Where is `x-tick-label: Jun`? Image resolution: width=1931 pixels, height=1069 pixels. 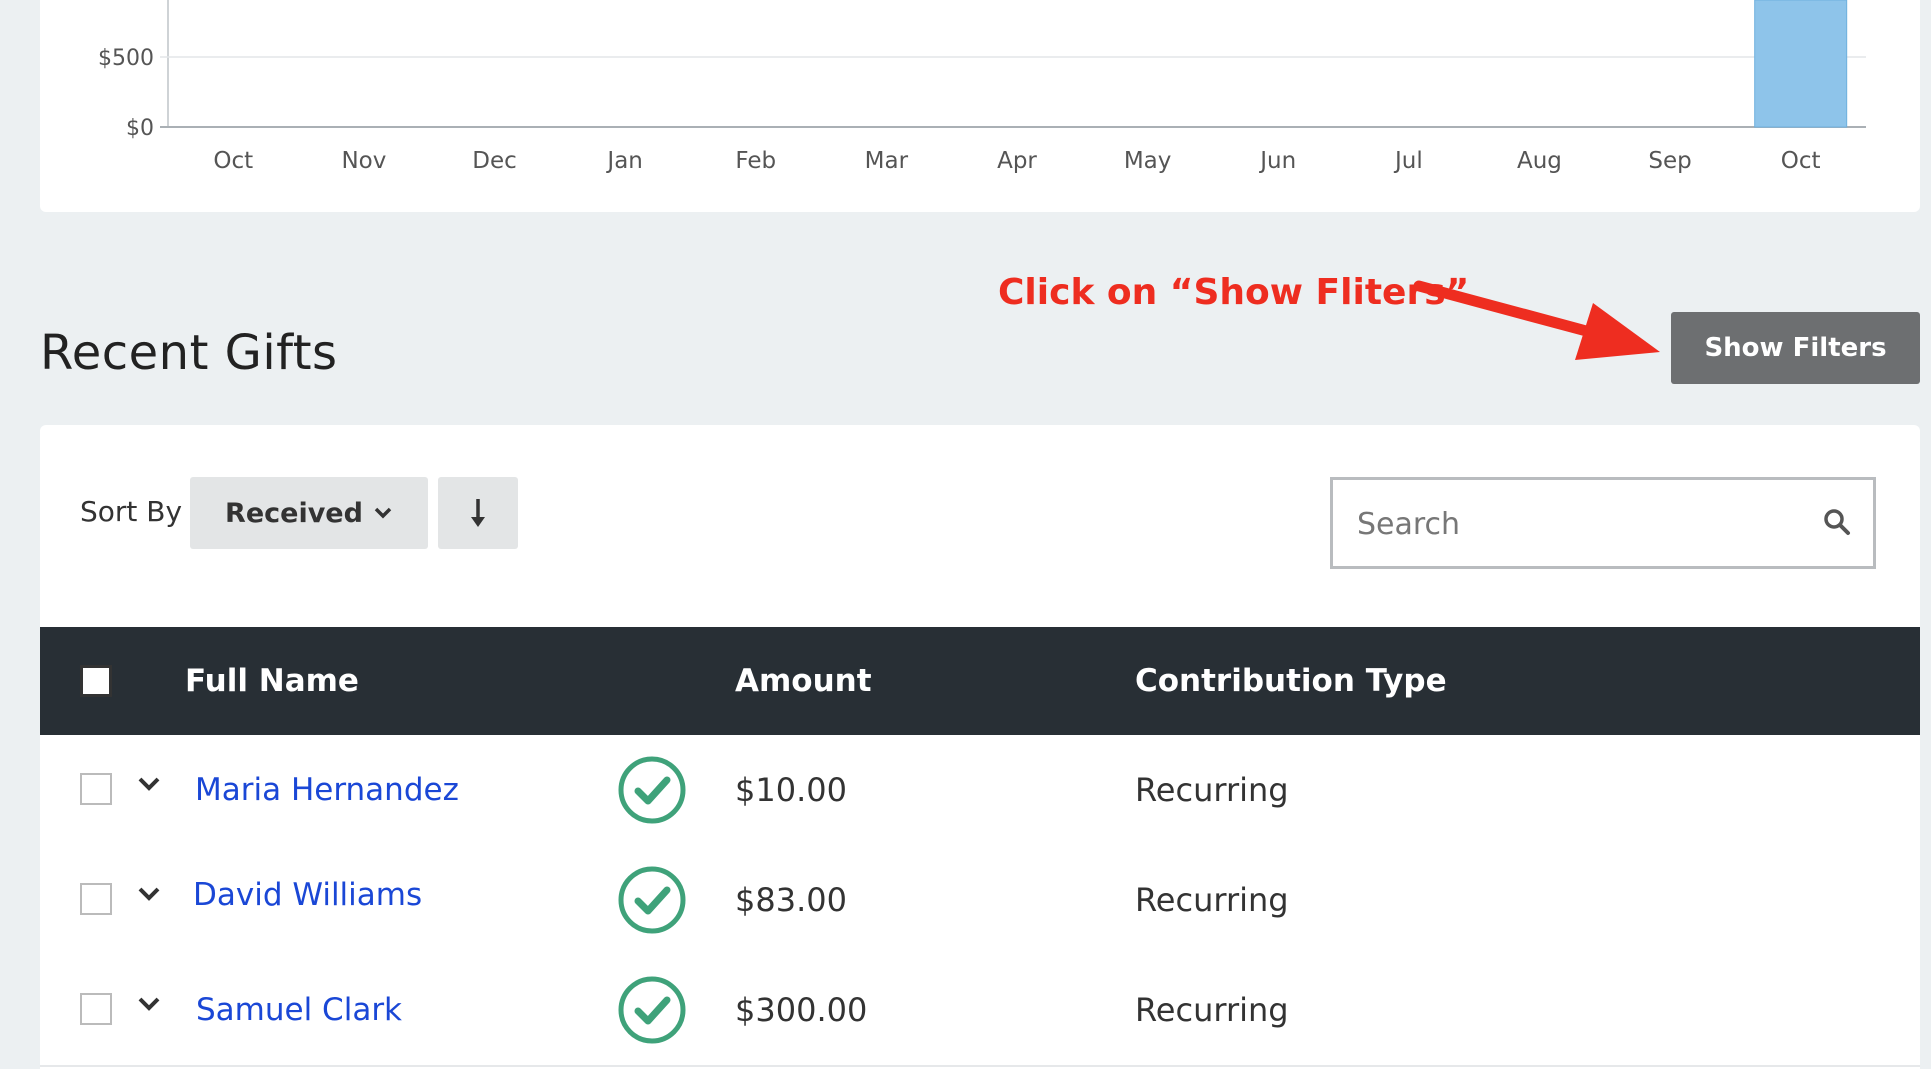
x-tick-label: Jun is located at coordinates (1277, 161).